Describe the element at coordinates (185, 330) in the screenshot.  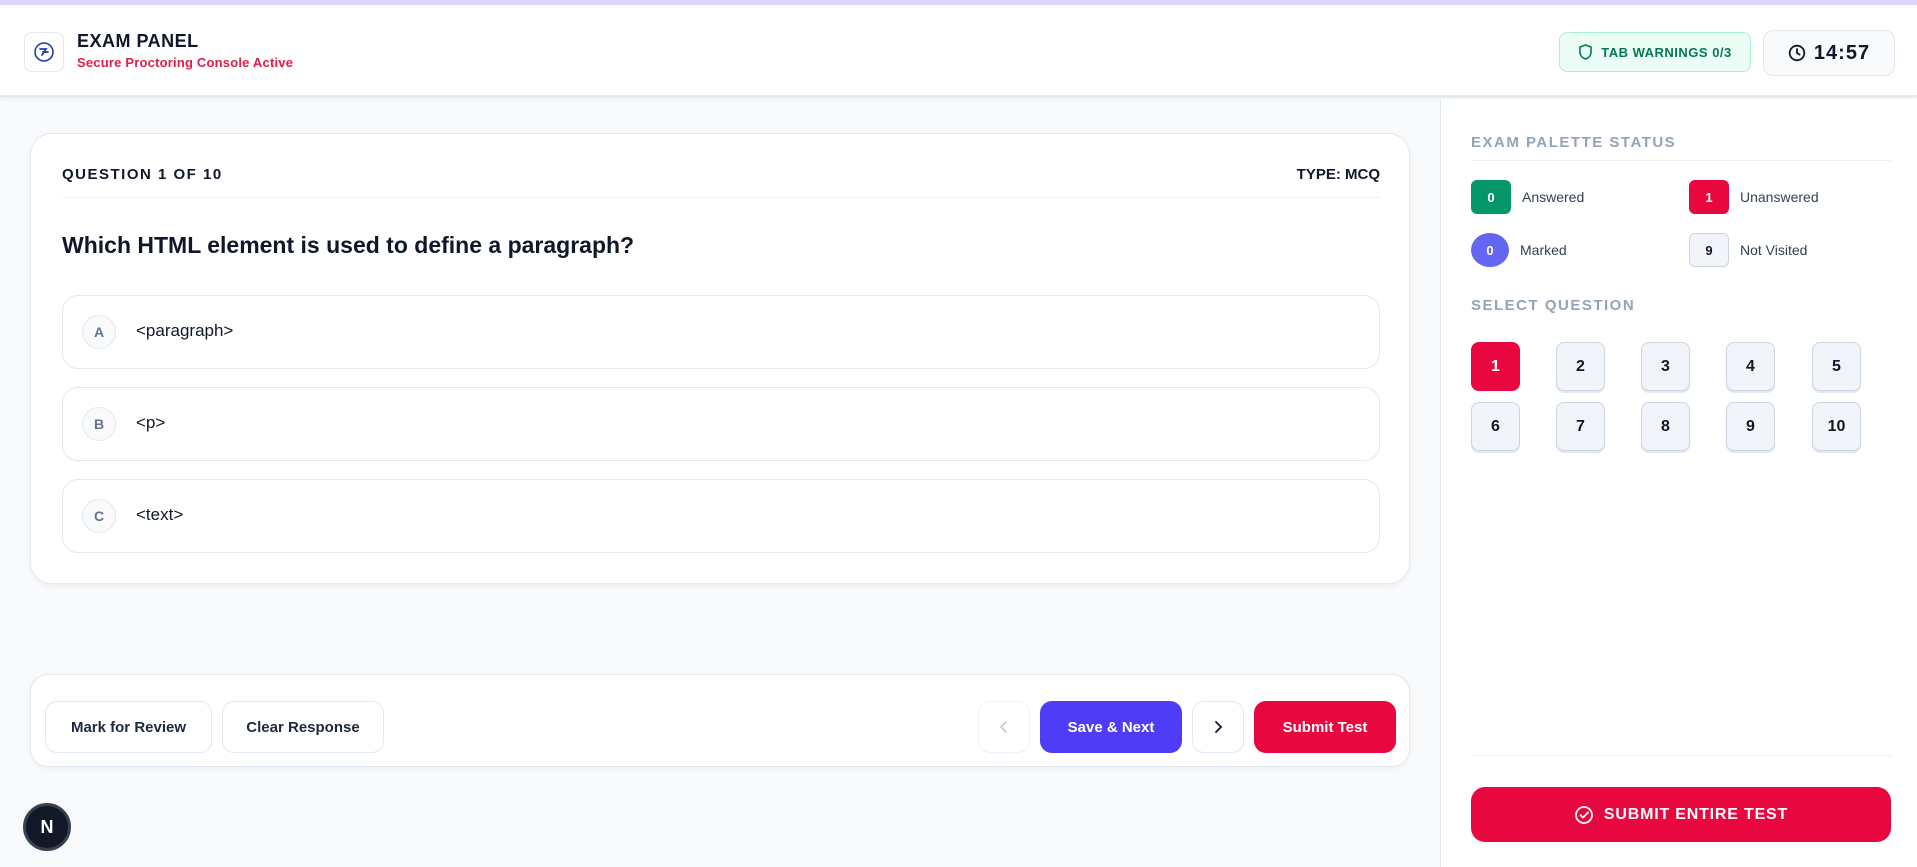
I see `option-text: <paragraph>` at that location.